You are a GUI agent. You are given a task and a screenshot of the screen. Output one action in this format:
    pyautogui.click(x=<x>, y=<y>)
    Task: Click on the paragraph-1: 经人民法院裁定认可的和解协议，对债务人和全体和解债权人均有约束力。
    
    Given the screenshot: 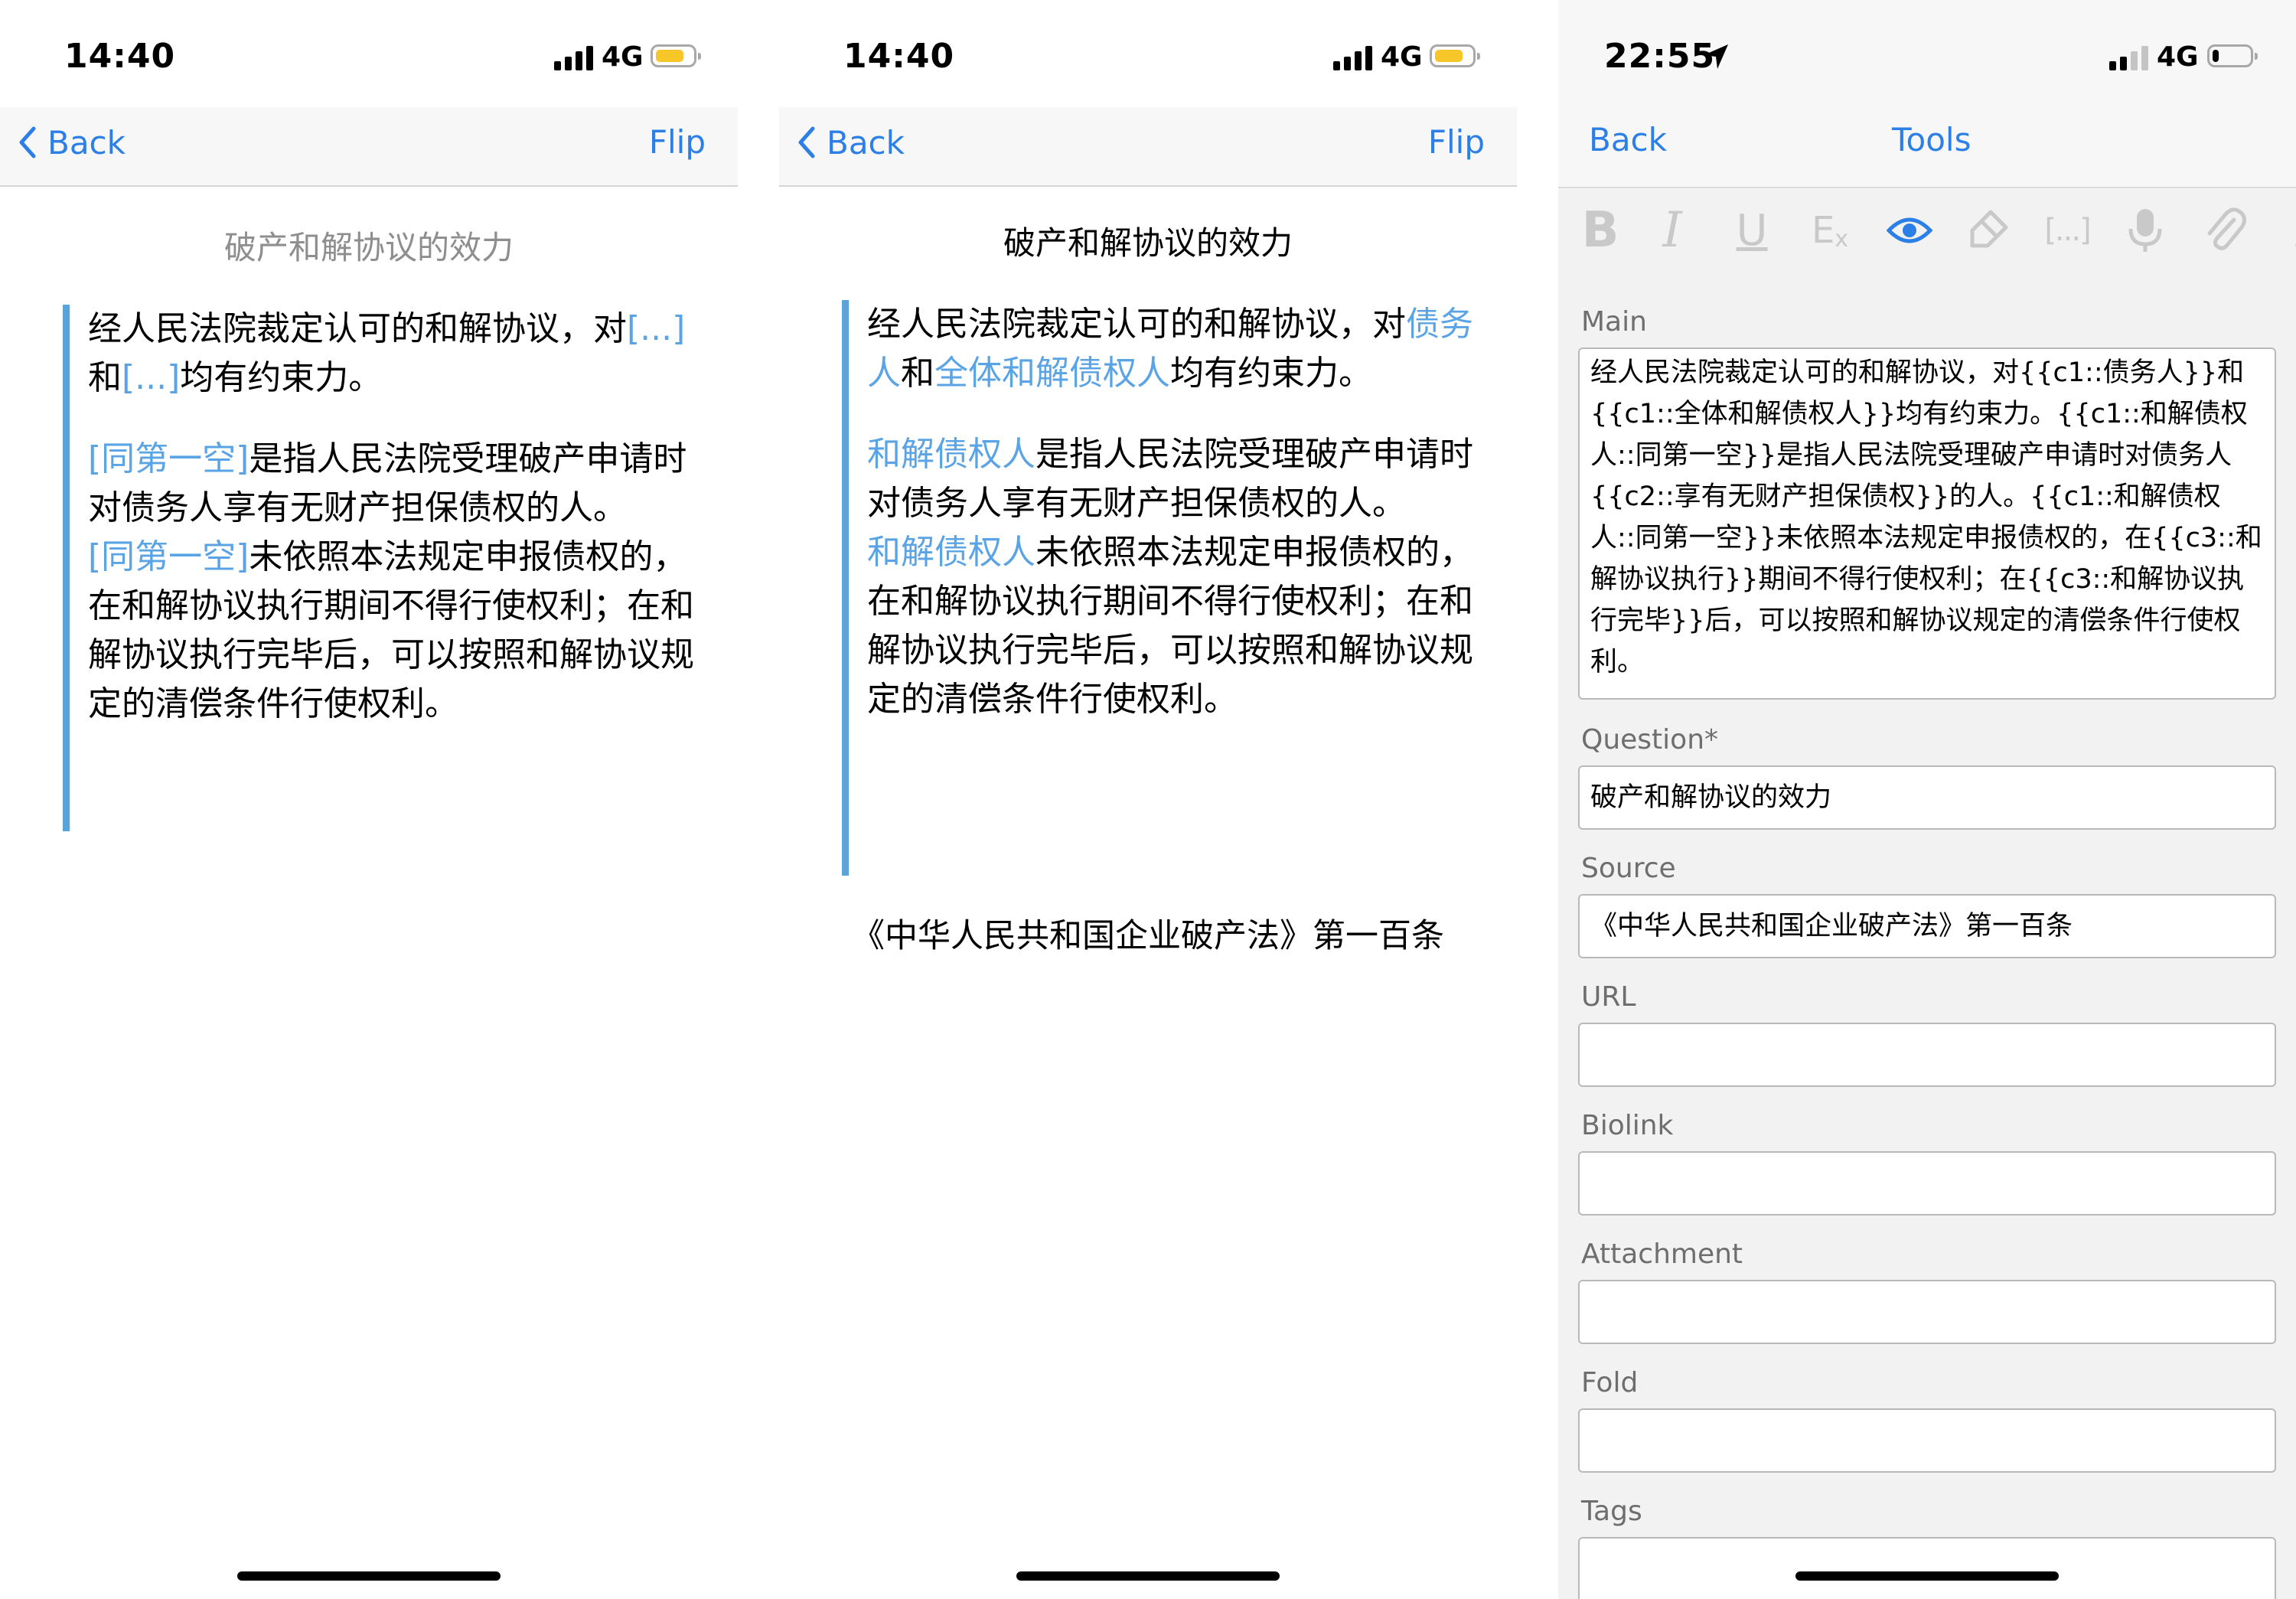 What is the action you would take?
    pyautogui.click(x=1181, y=349)
    